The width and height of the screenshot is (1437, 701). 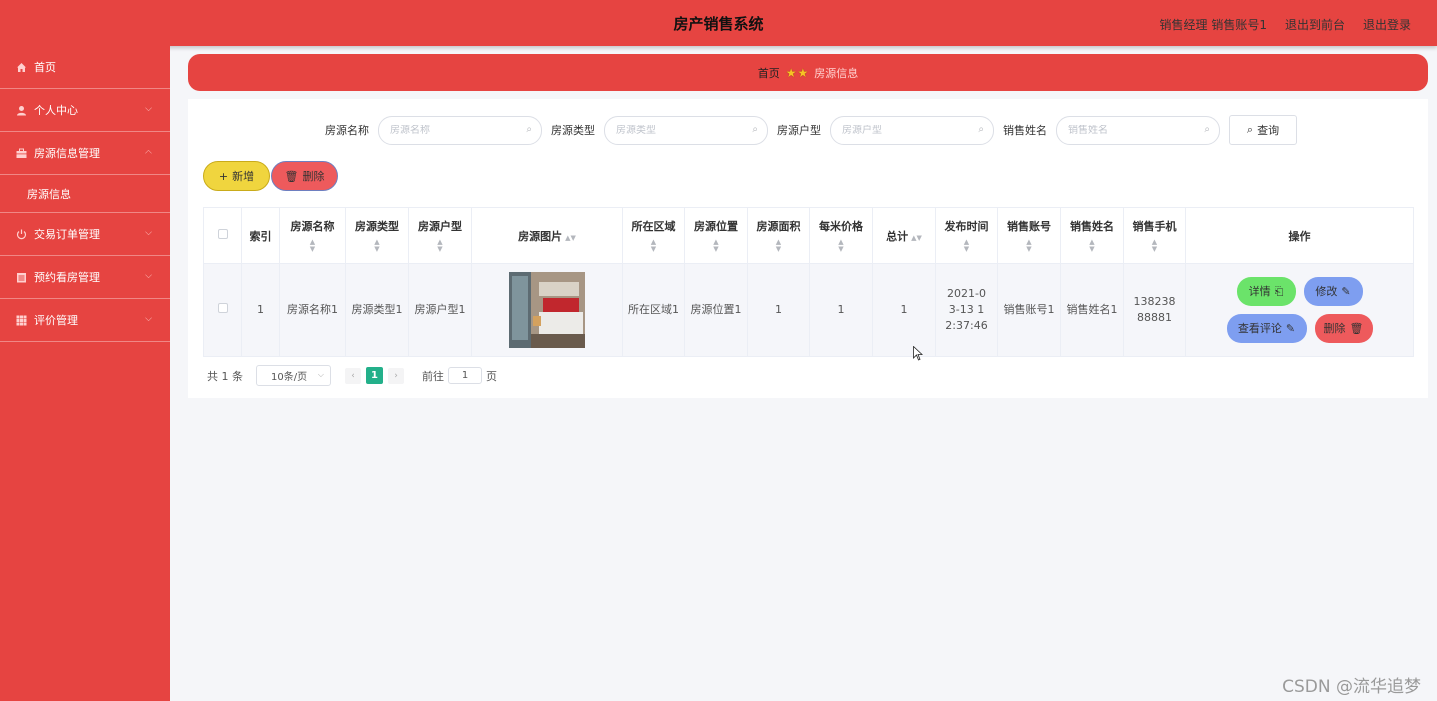 I want to click on sidebar-item-label: 首页, so click(x=45, y=67).